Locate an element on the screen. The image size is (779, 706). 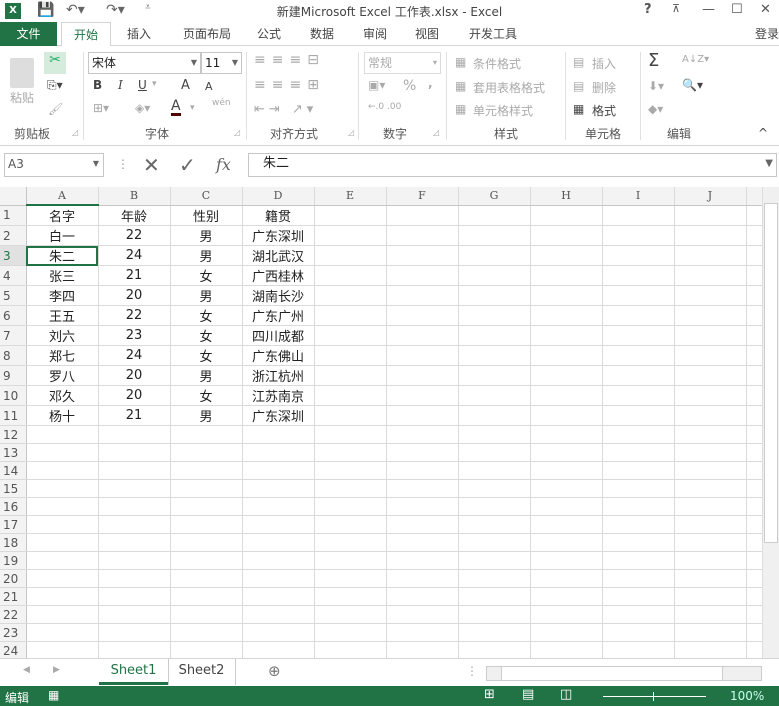
bold-button: B is located at coordinates (97, 85).